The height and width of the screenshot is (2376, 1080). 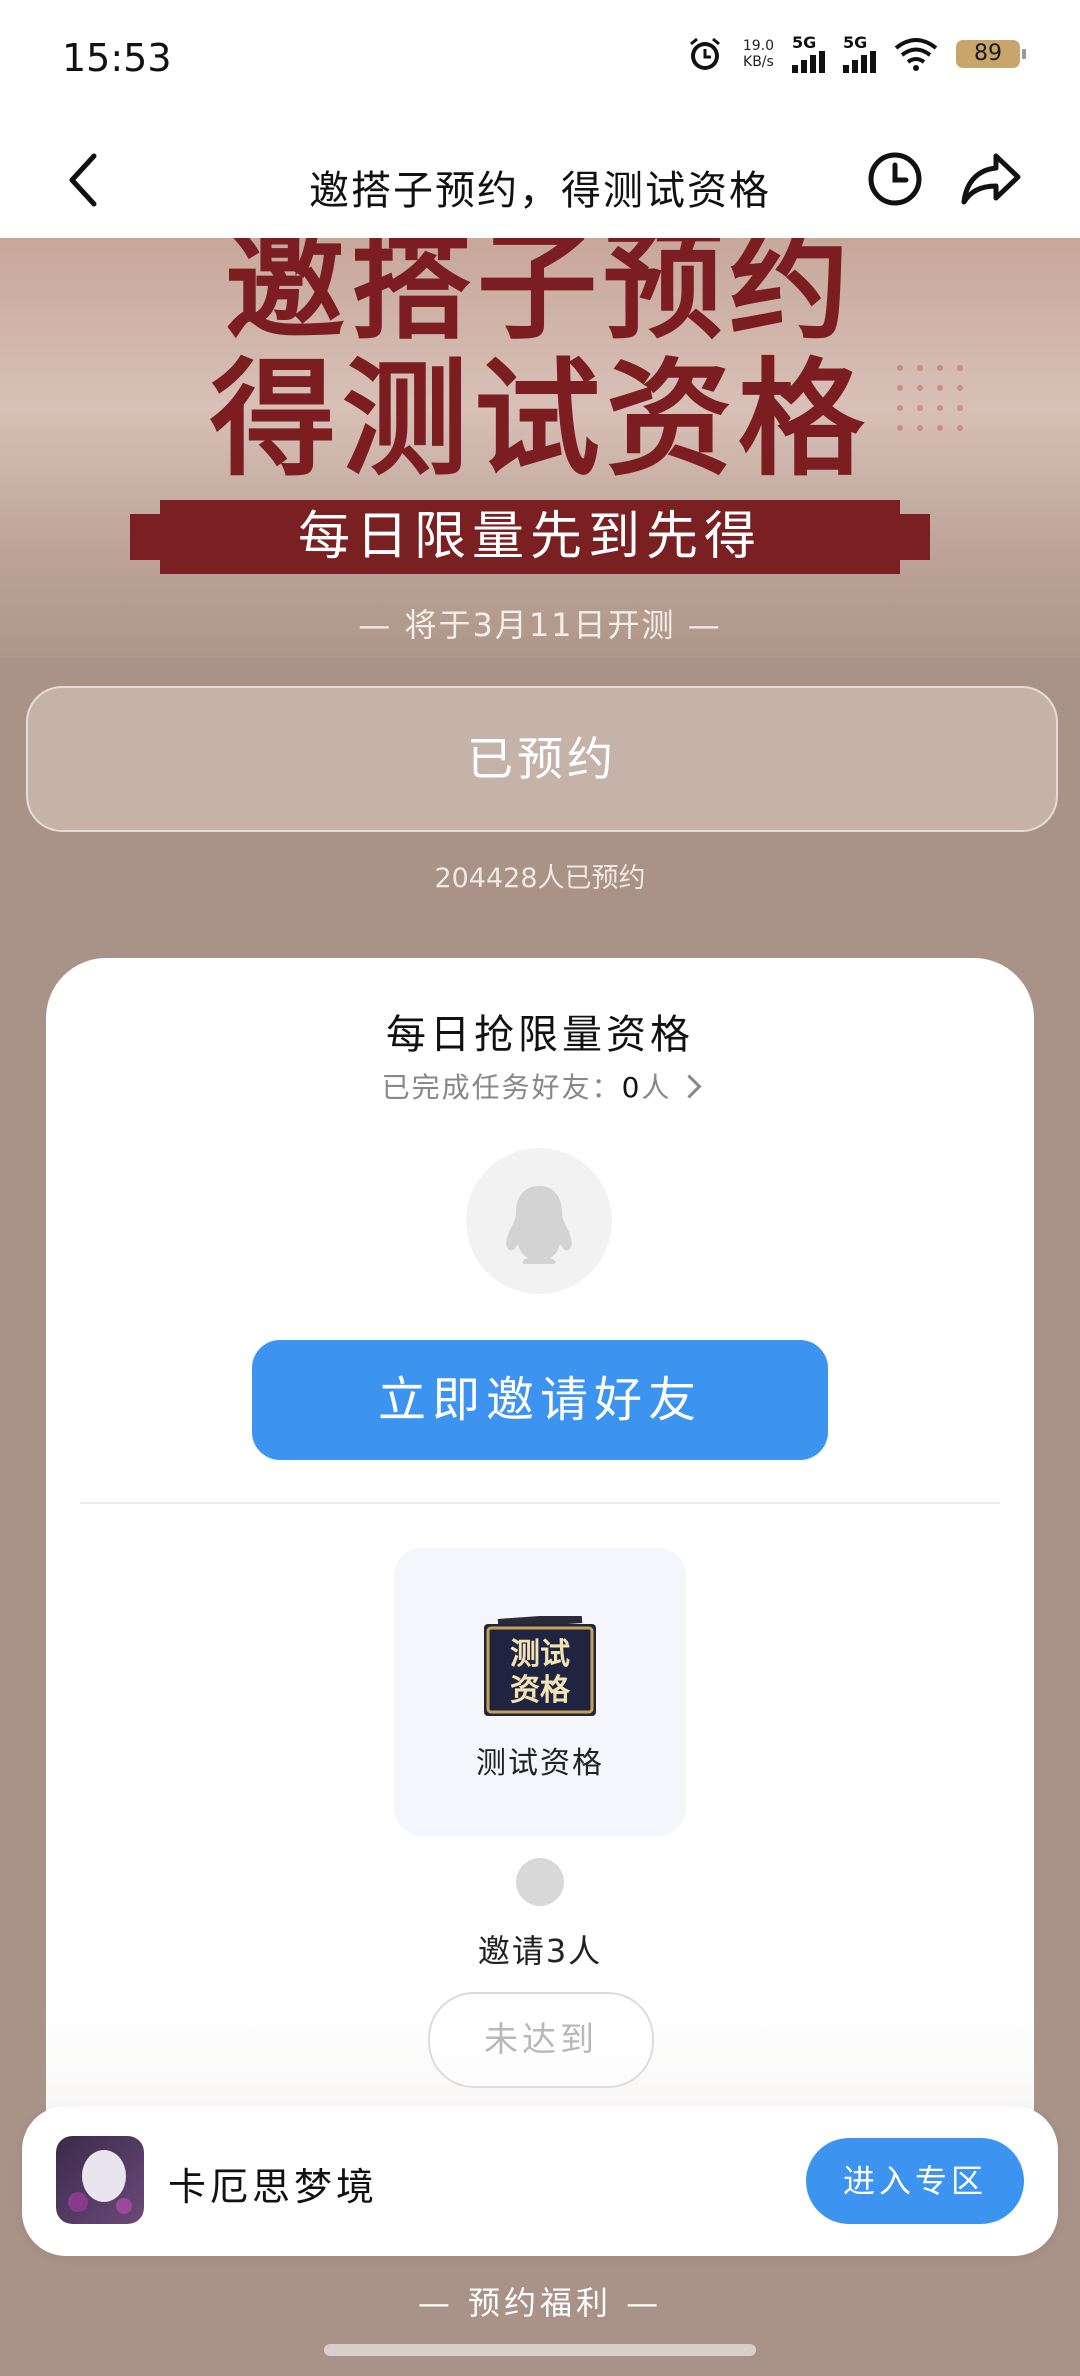 What do you see at coordinates (540, 1882) in the screenshot?
I see `milestone-dot` at bounding box center [540, 1882].